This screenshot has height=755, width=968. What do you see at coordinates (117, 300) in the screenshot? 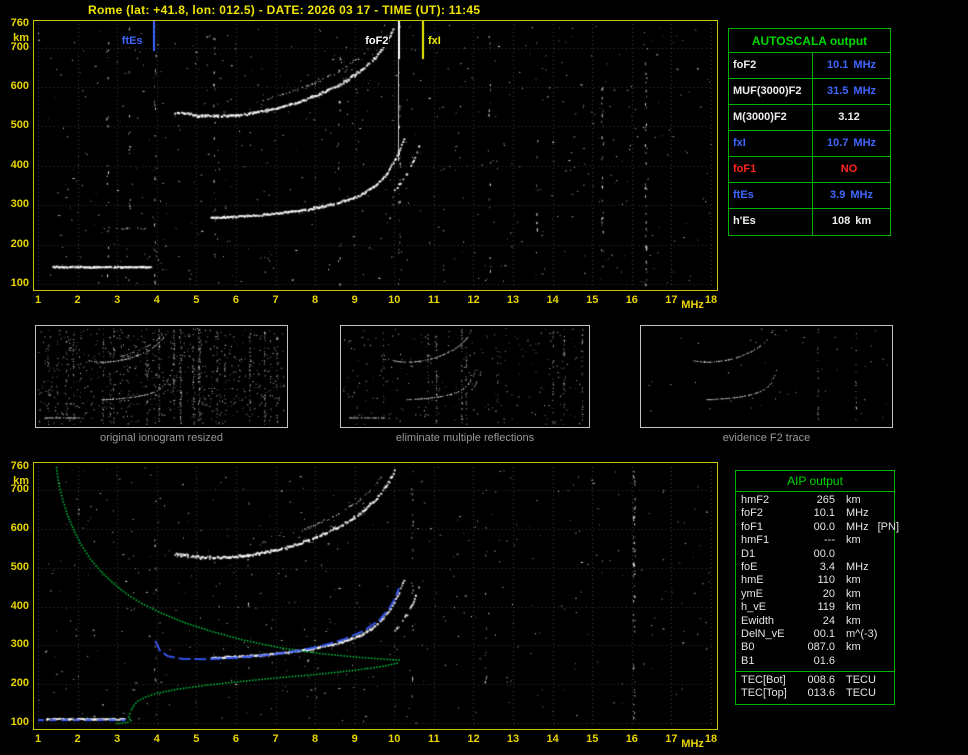
I see `x-axis-tick-top: 3` at bounding box center [117, 300].